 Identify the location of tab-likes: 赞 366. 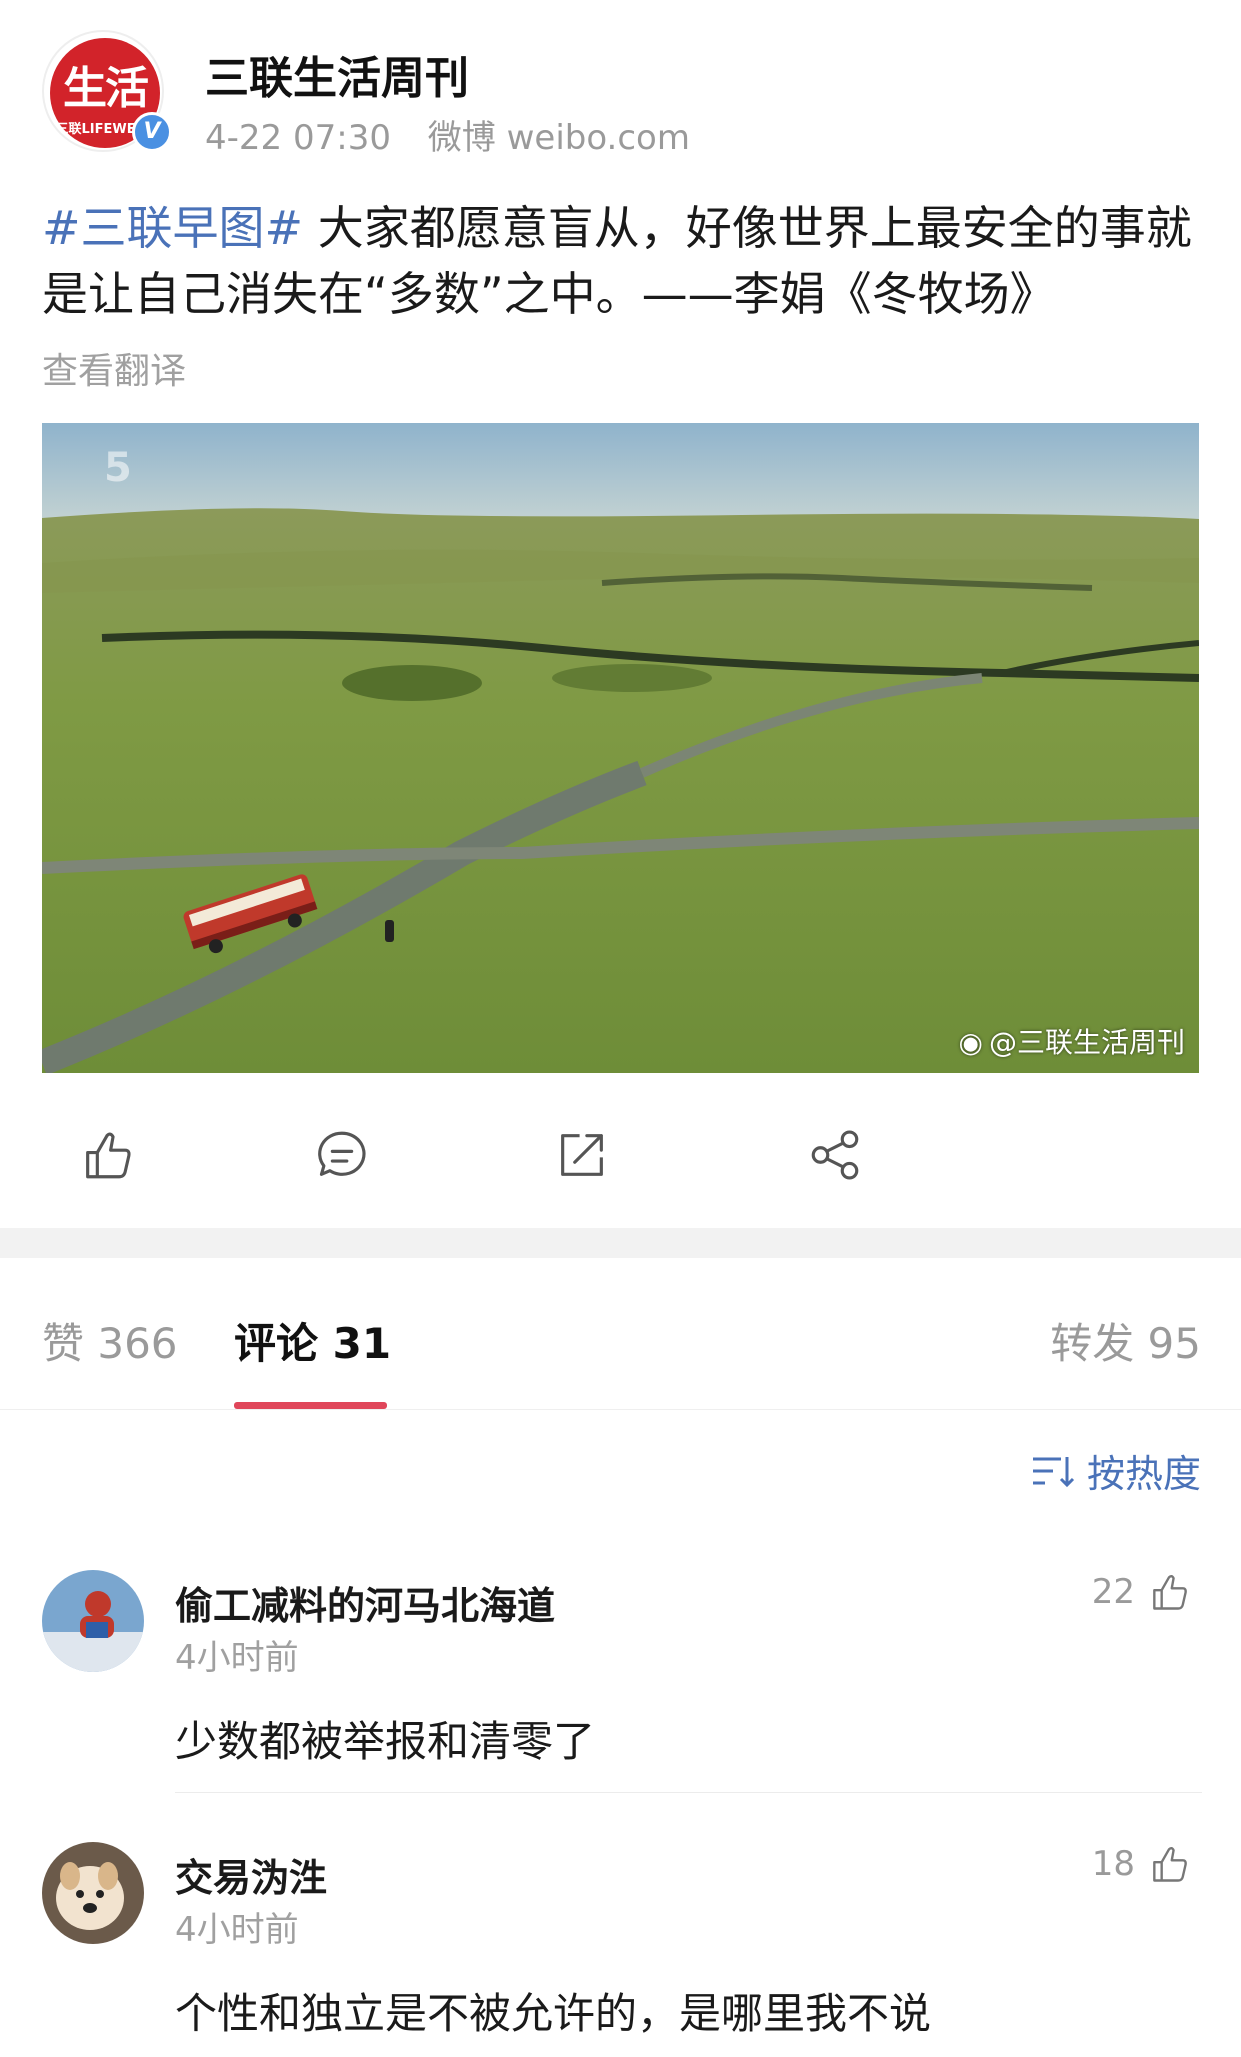
(110, 1340).